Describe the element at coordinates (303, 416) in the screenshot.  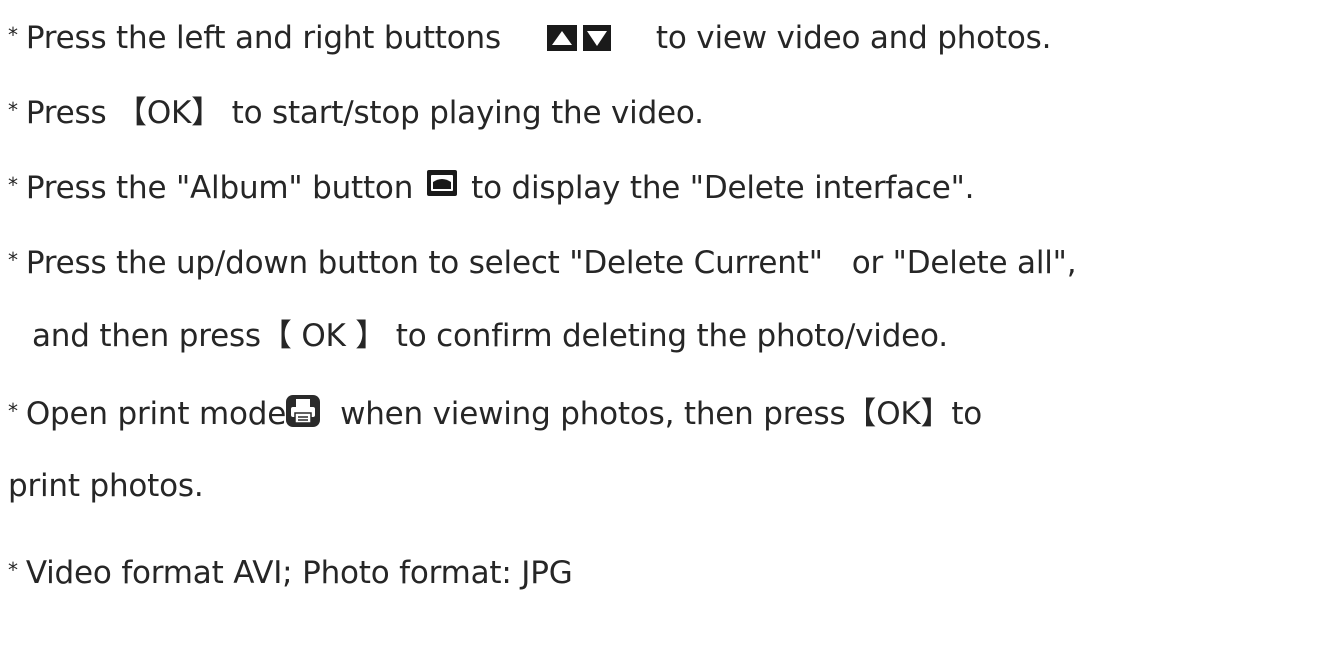
I see `printer-icon` at that location.